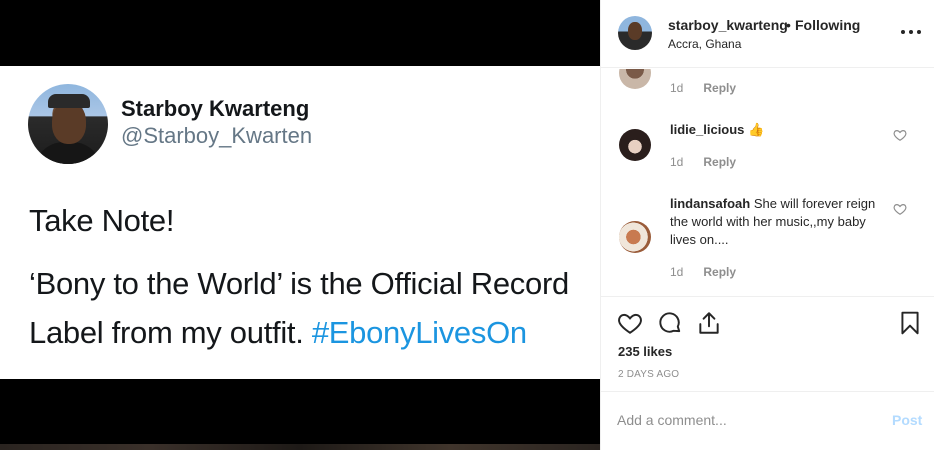 The image size is (934, 450). What do you see at coordinates (907, 420) in the screenshot?
I see `post-comment-button: Post` at bounding box center [907, 420].